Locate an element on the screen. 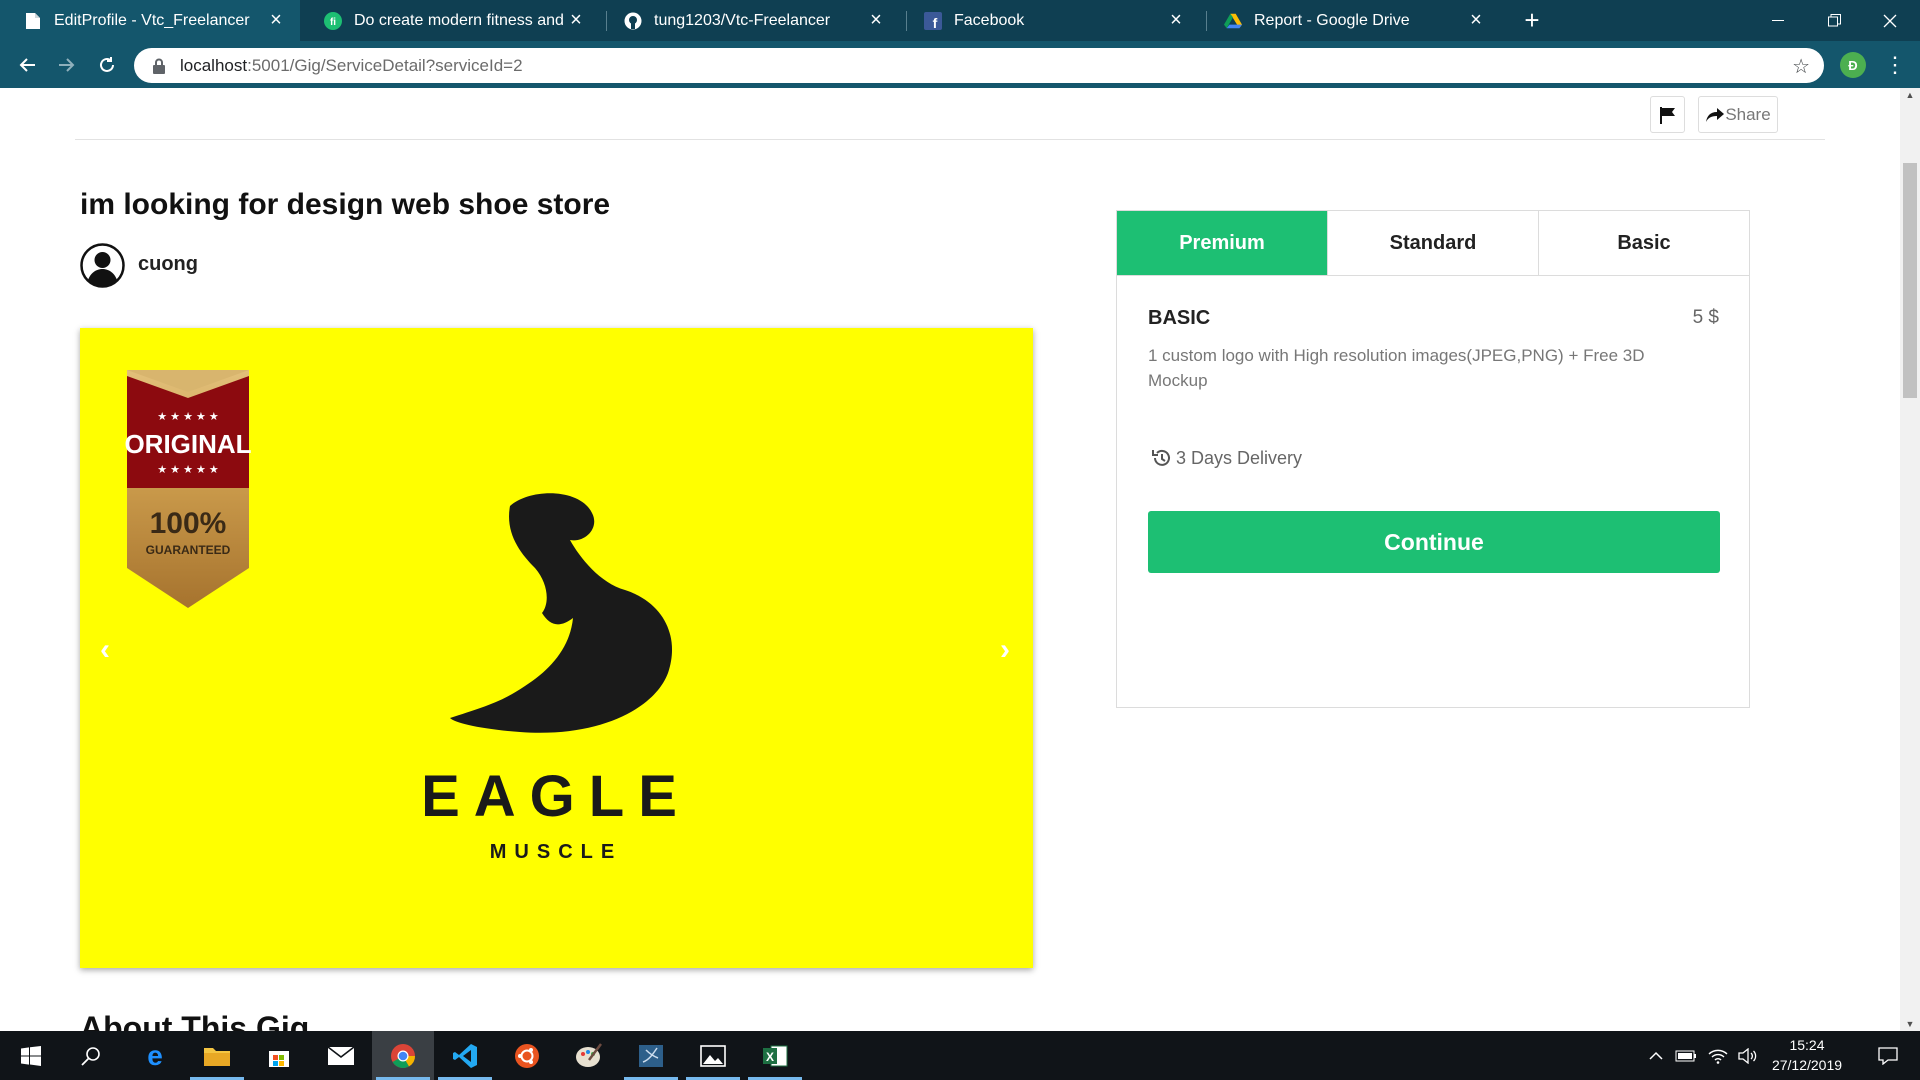 The height and width of the screenshot is (1080, 1920). minimize-button is located at coordinates (1778, 20).